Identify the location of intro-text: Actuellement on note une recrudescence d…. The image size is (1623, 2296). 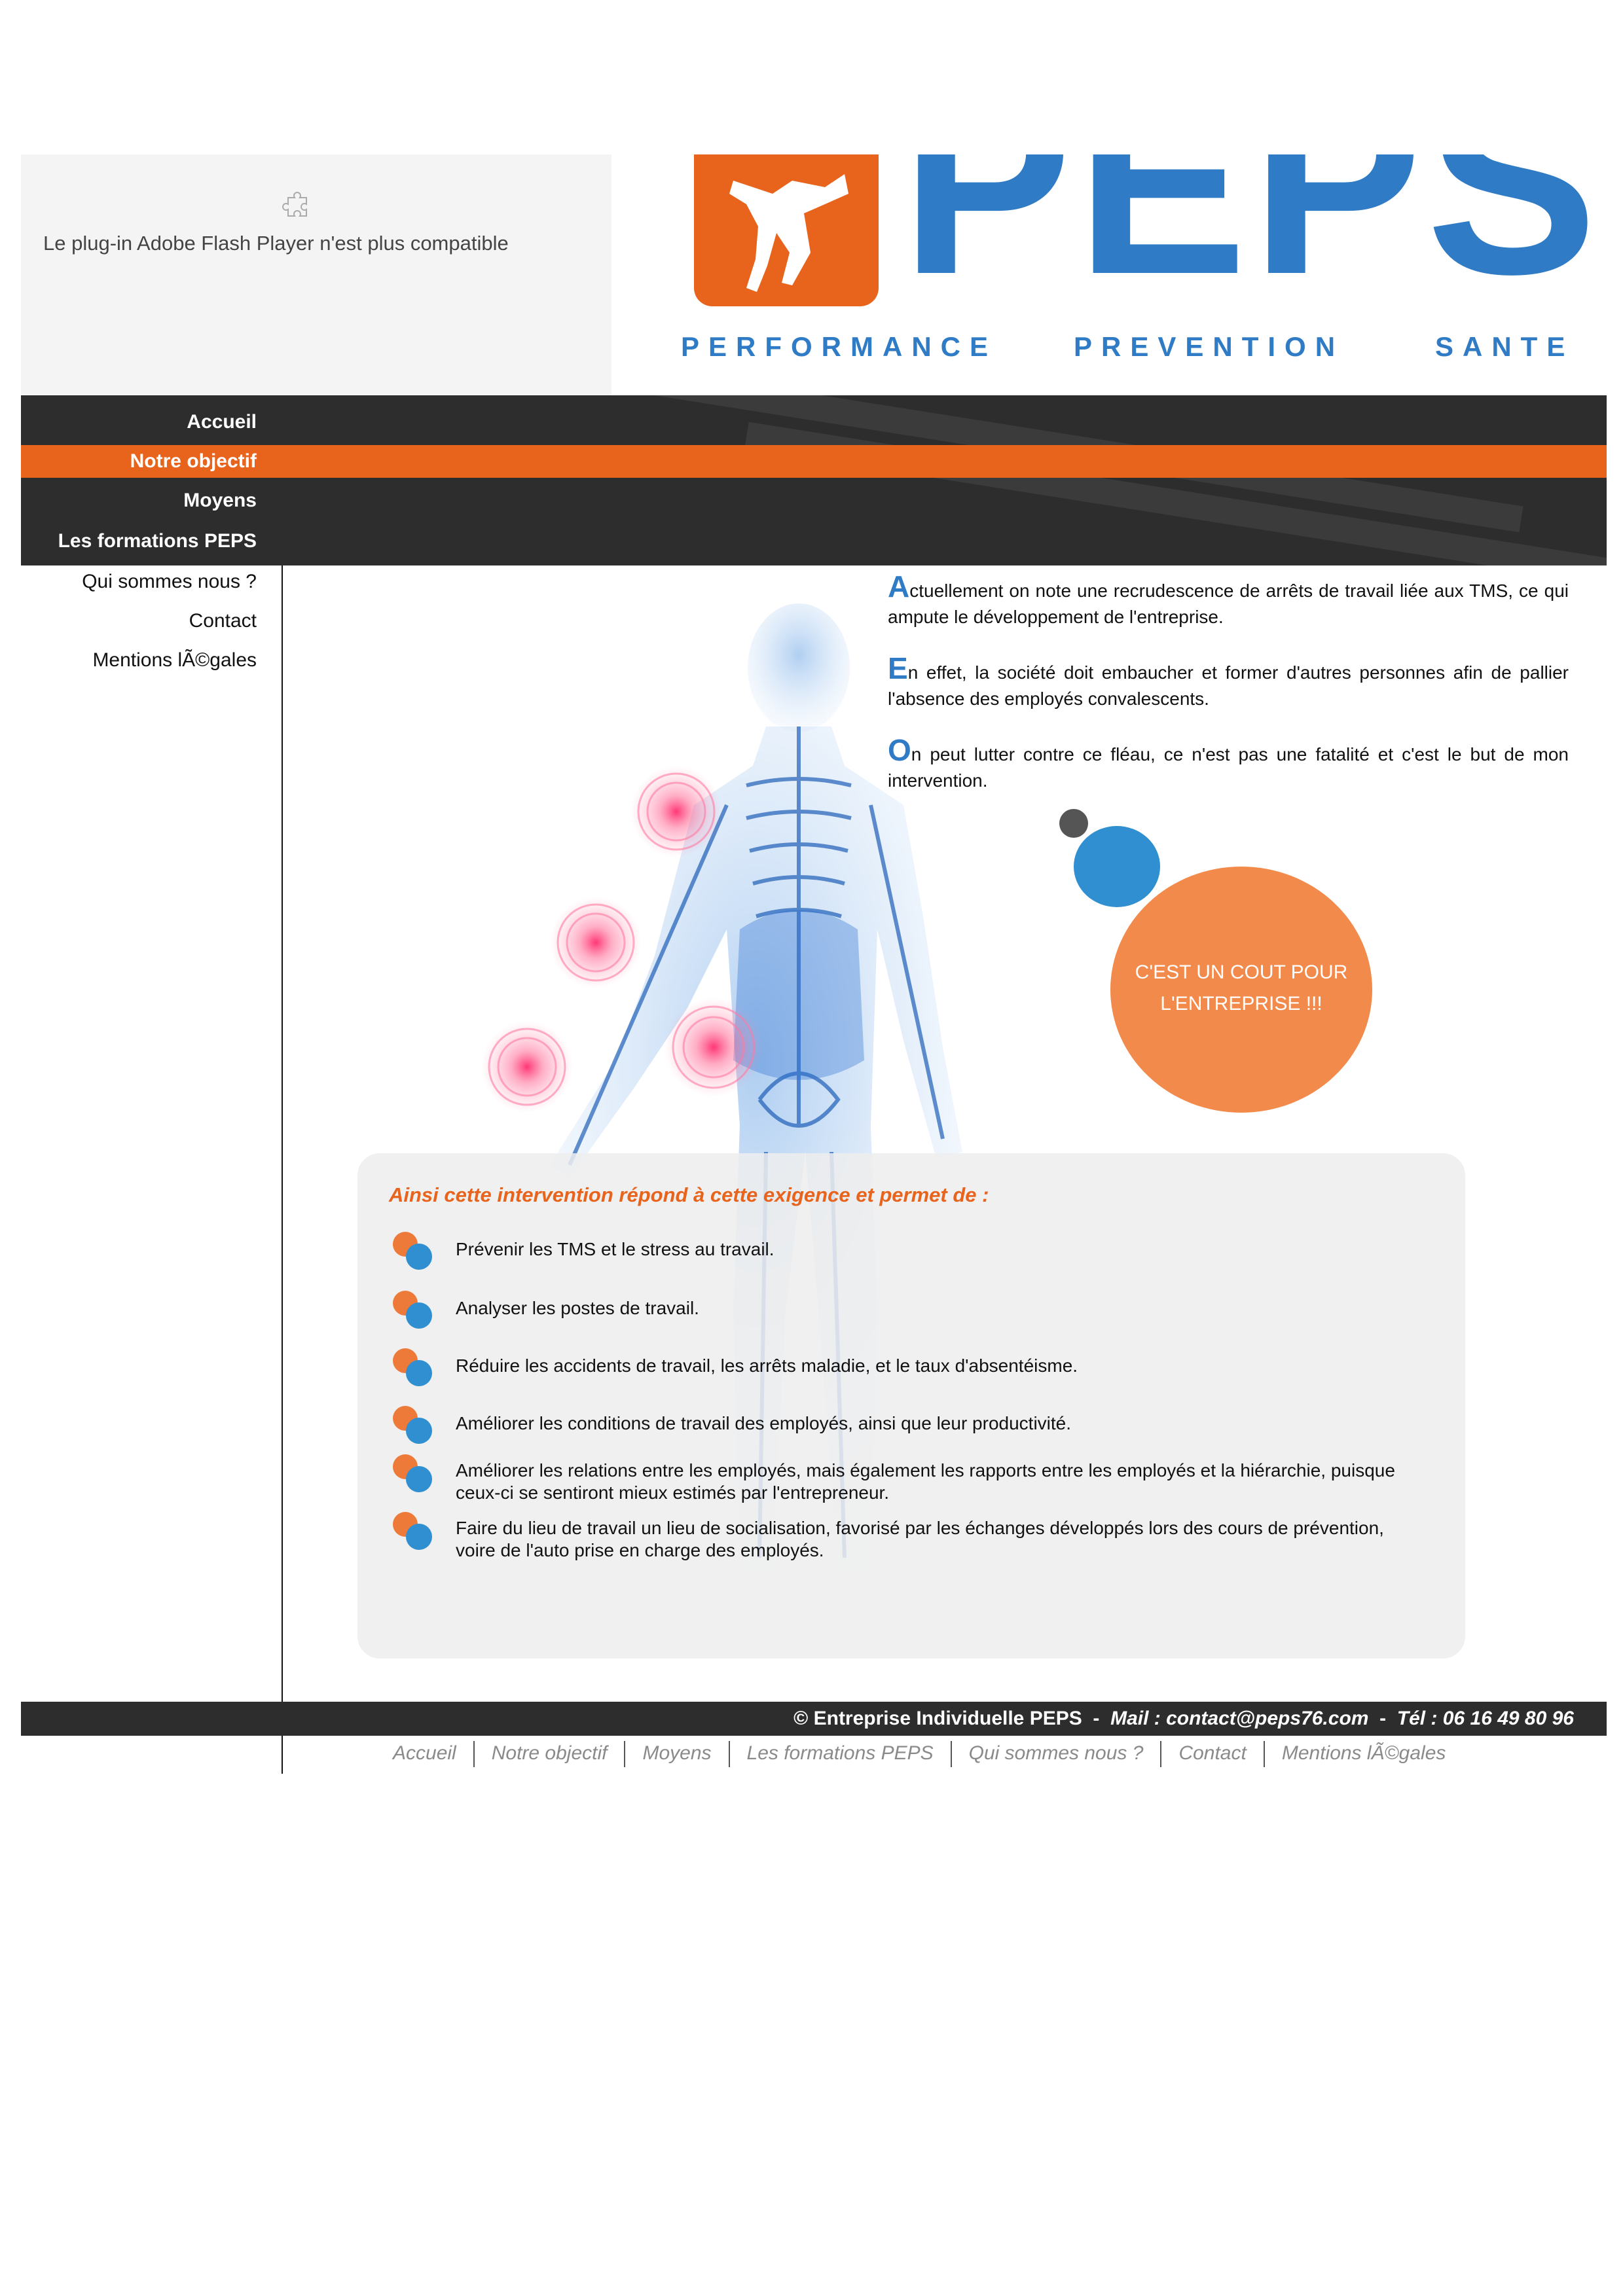
(1228, 695).